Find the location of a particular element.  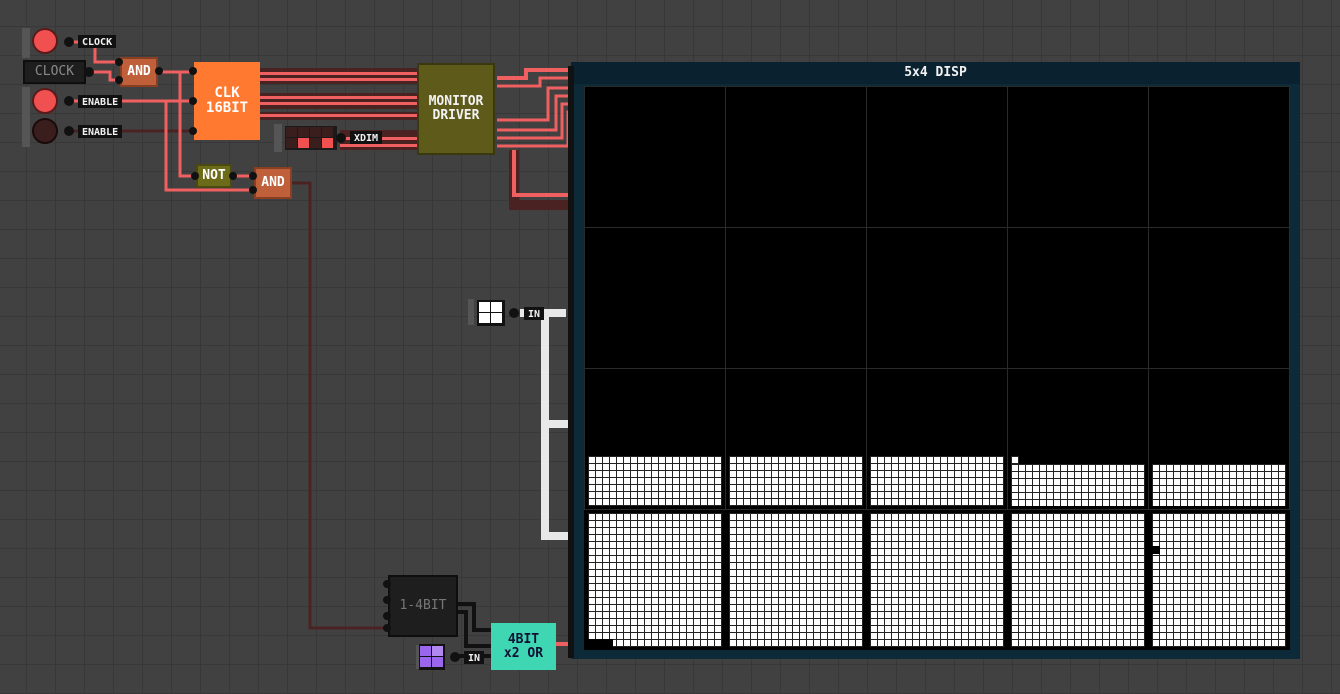

in-label-purple: IN is located at coordinates (474, 657).